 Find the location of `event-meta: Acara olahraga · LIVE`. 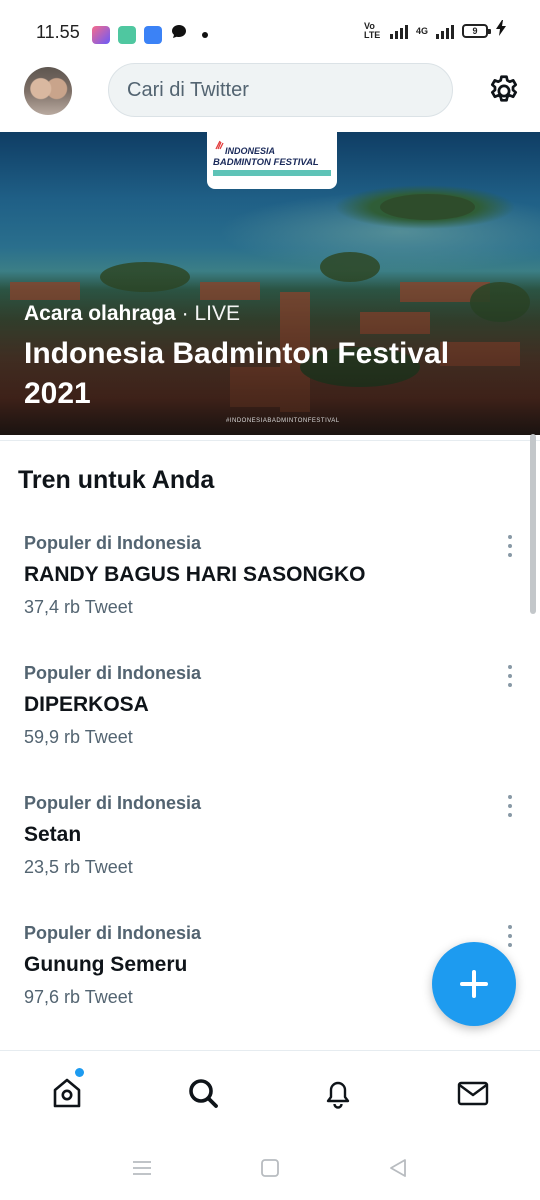

event-meta: Acara olahraga · LIVE is located at coordinates (132, 314).